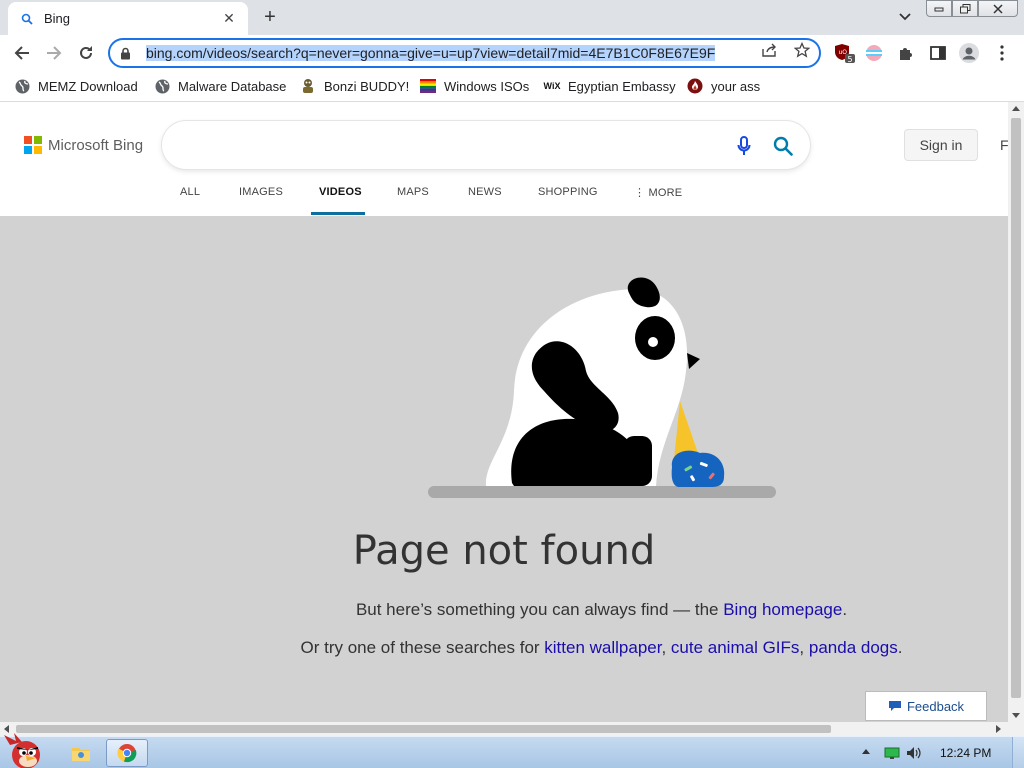 This screenshot has height=768, width=1024. I want to click on bookmark-label: your ass, so click(736, 86).